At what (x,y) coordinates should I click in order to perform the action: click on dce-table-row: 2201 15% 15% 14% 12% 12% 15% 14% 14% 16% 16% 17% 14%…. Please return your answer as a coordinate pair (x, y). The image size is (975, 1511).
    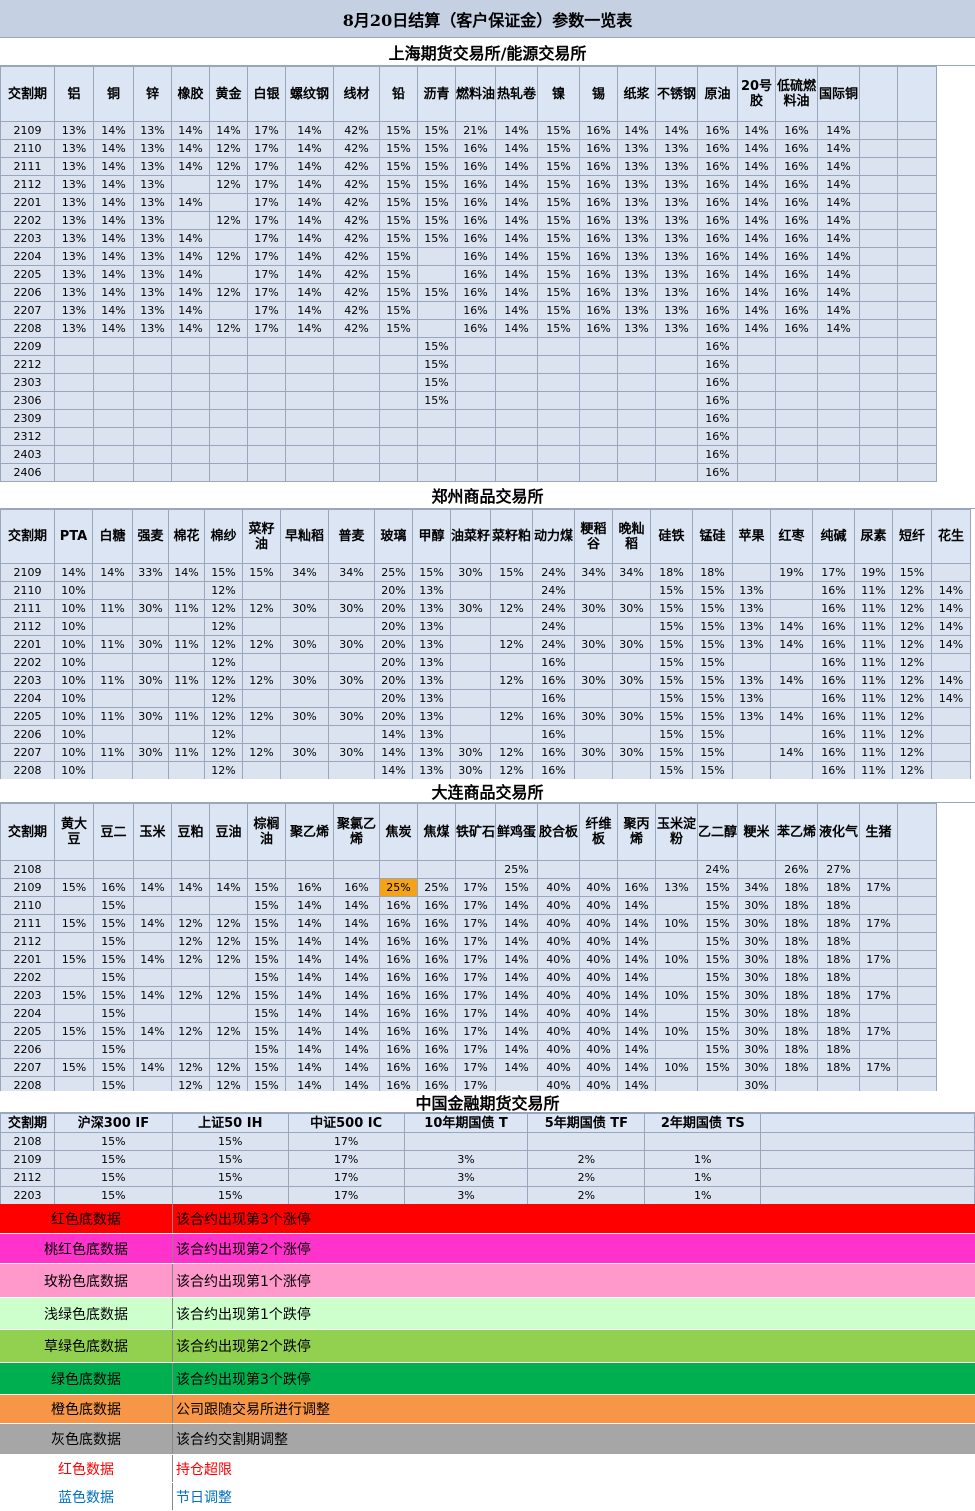
    Looking at the image, I should click on (468, 959).